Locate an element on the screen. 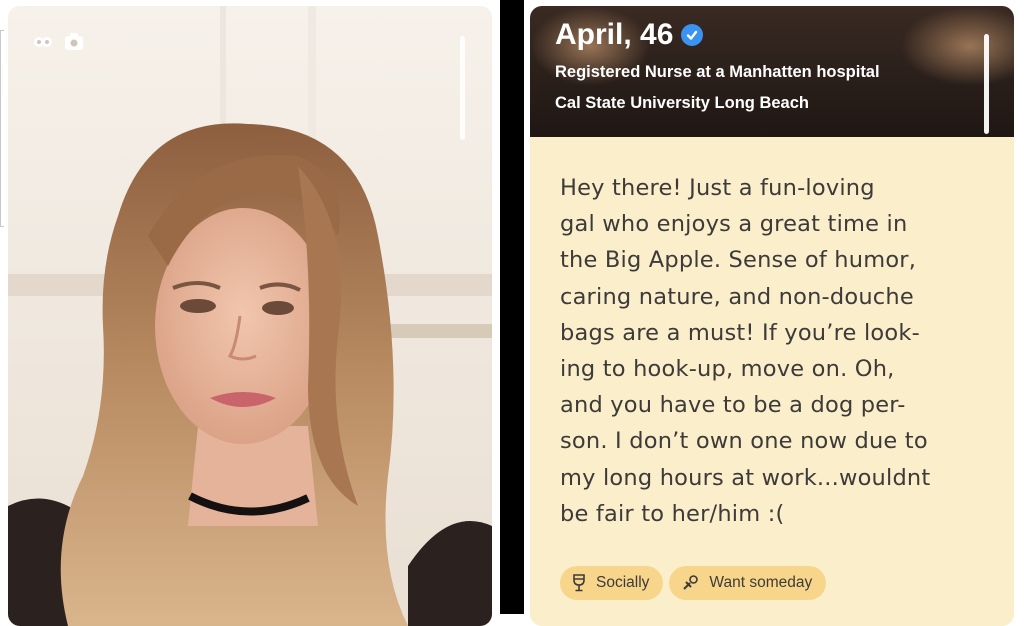 This screenshot has width=1024, height=626. details-scroll-indicator is located at coordinates (986, 84).